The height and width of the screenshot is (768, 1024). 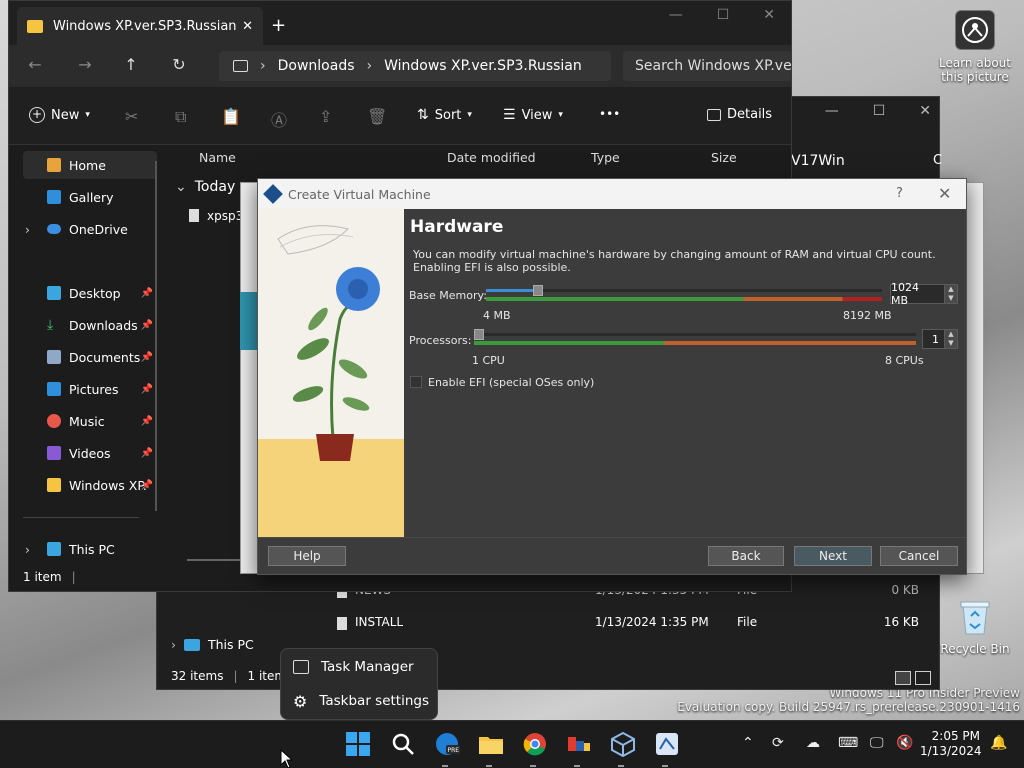 What do you see at coordinates (374, 701) in the screenshot?
I see `menu-item-label: Taskbar settings` at bounding box center [374, 701].